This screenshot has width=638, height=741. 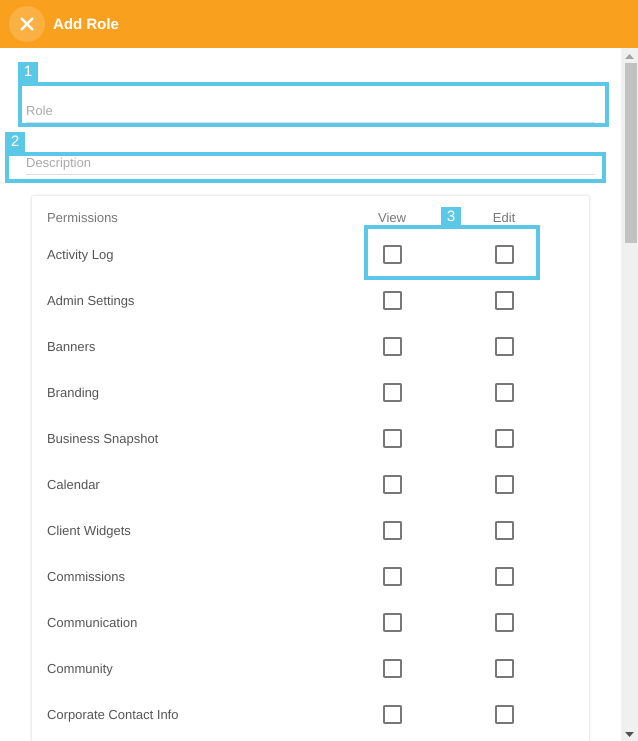 What do you see at coordinates (91, 300) in the screenshot?
I see `permission-name: Admin Settings` at bounding box center [91, 300].